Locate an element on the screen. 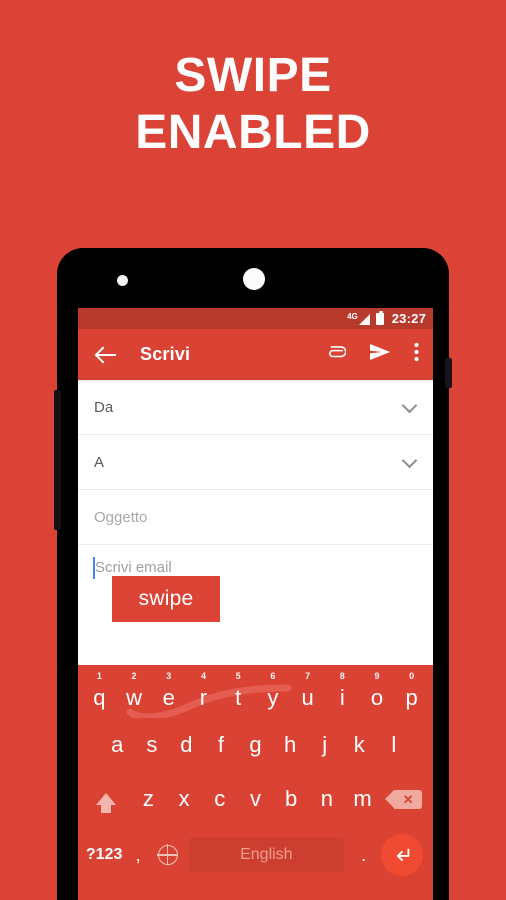 Image resolution: width=506 pixels, height=900 pixels. key-a: a is located at coordinates (117, 745).